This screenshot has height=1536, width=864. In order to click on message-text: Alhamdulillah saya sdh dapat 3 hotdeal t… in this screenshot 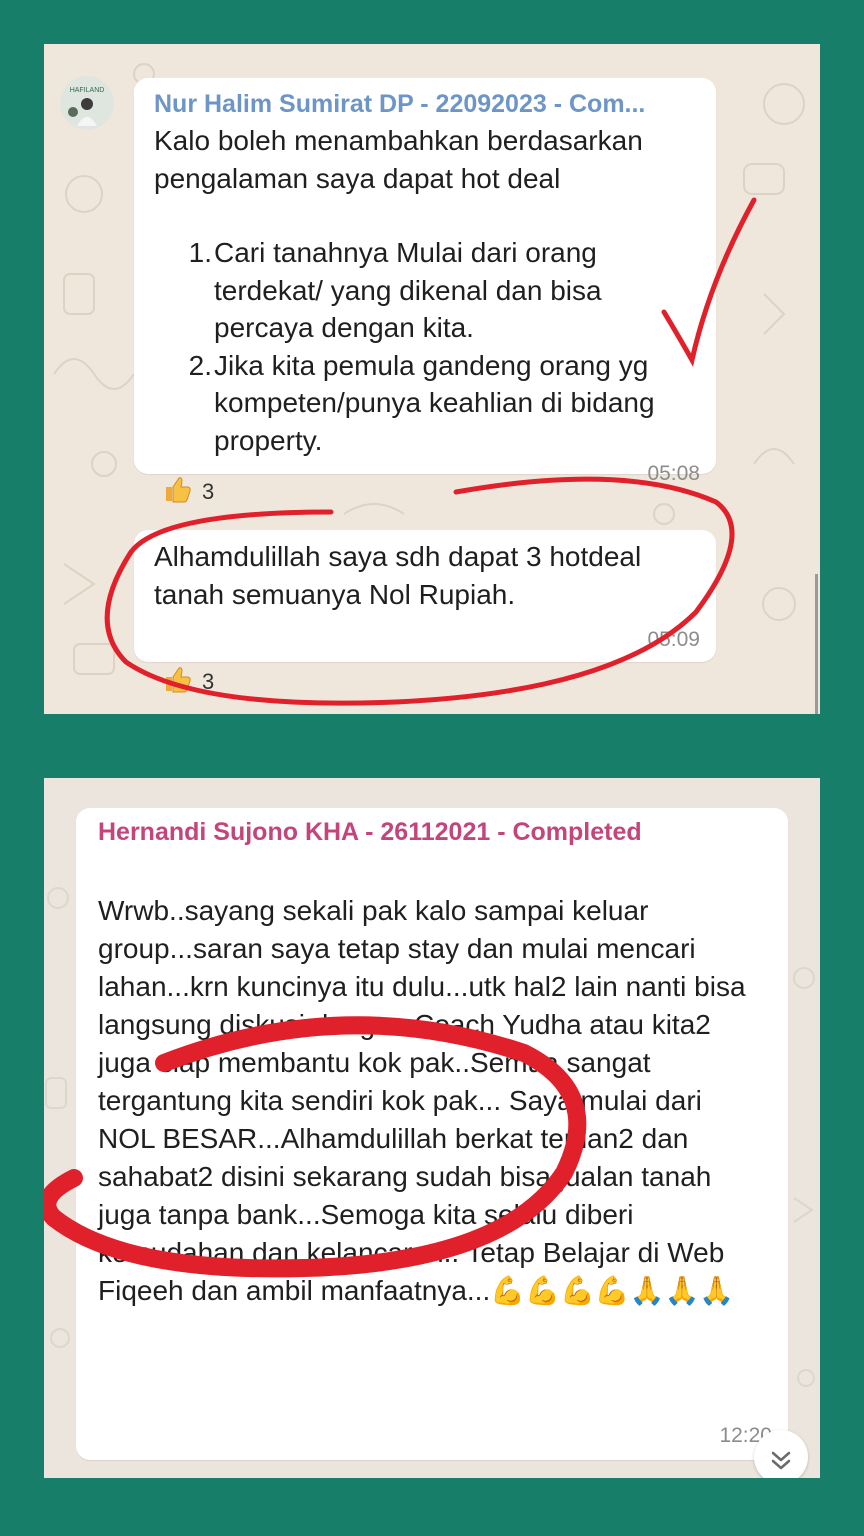, I will do `click(398, 575)`.